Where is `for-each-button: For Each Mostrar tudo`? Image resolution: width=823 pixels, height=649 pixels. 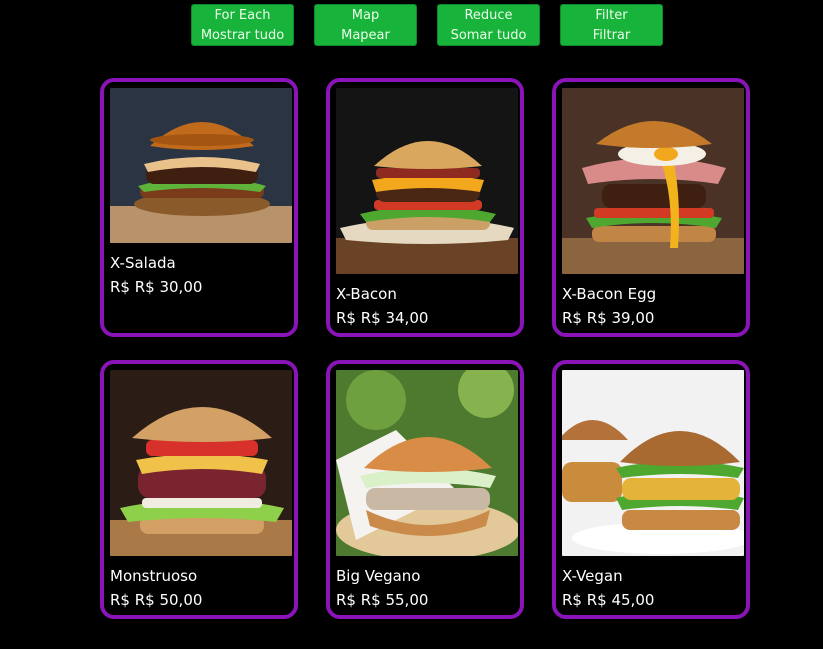
for-each-button: For Each Mostrar tudo is located at coordinates (242, 25).